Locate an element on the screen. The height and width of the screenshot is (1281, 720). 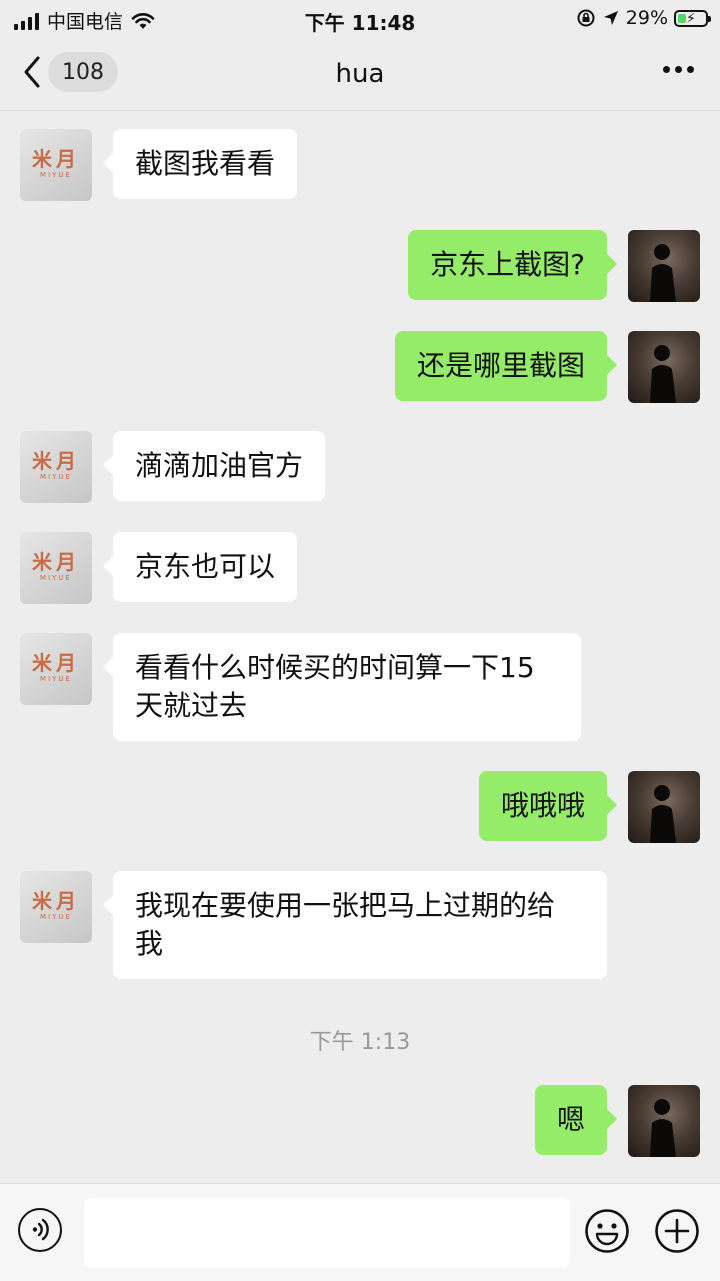
status-bar: 中国电信 下午 11:48 29% ⚡ is located at coordinates (360, 20).